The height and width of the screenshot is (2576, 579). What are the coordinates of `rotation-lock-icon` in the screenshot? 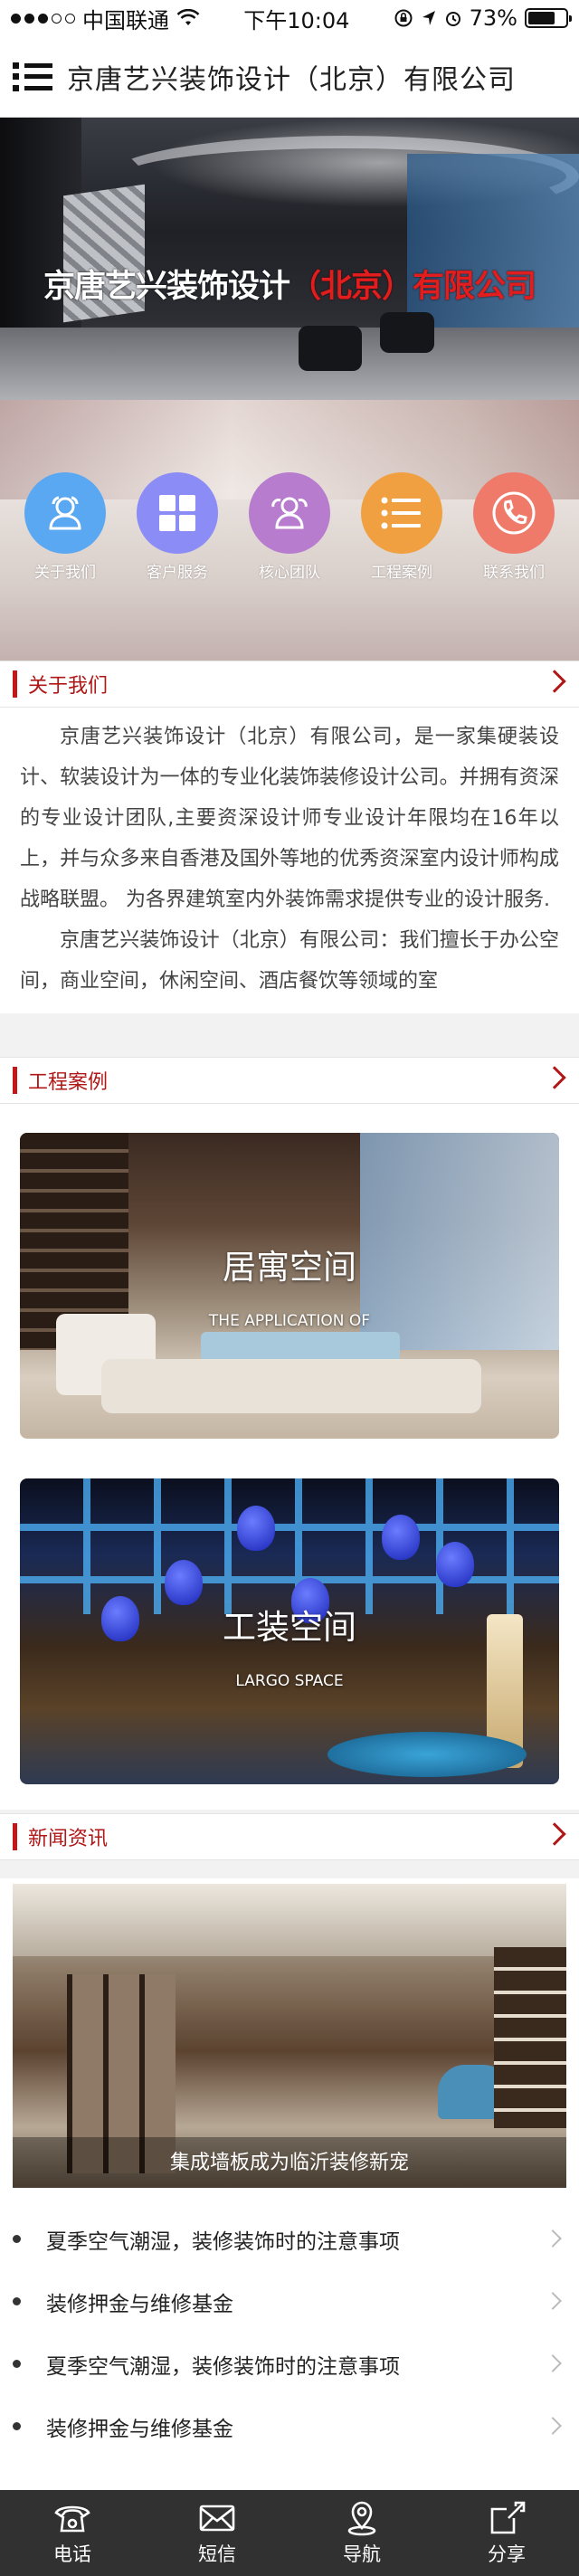 It's located at (403, 18).